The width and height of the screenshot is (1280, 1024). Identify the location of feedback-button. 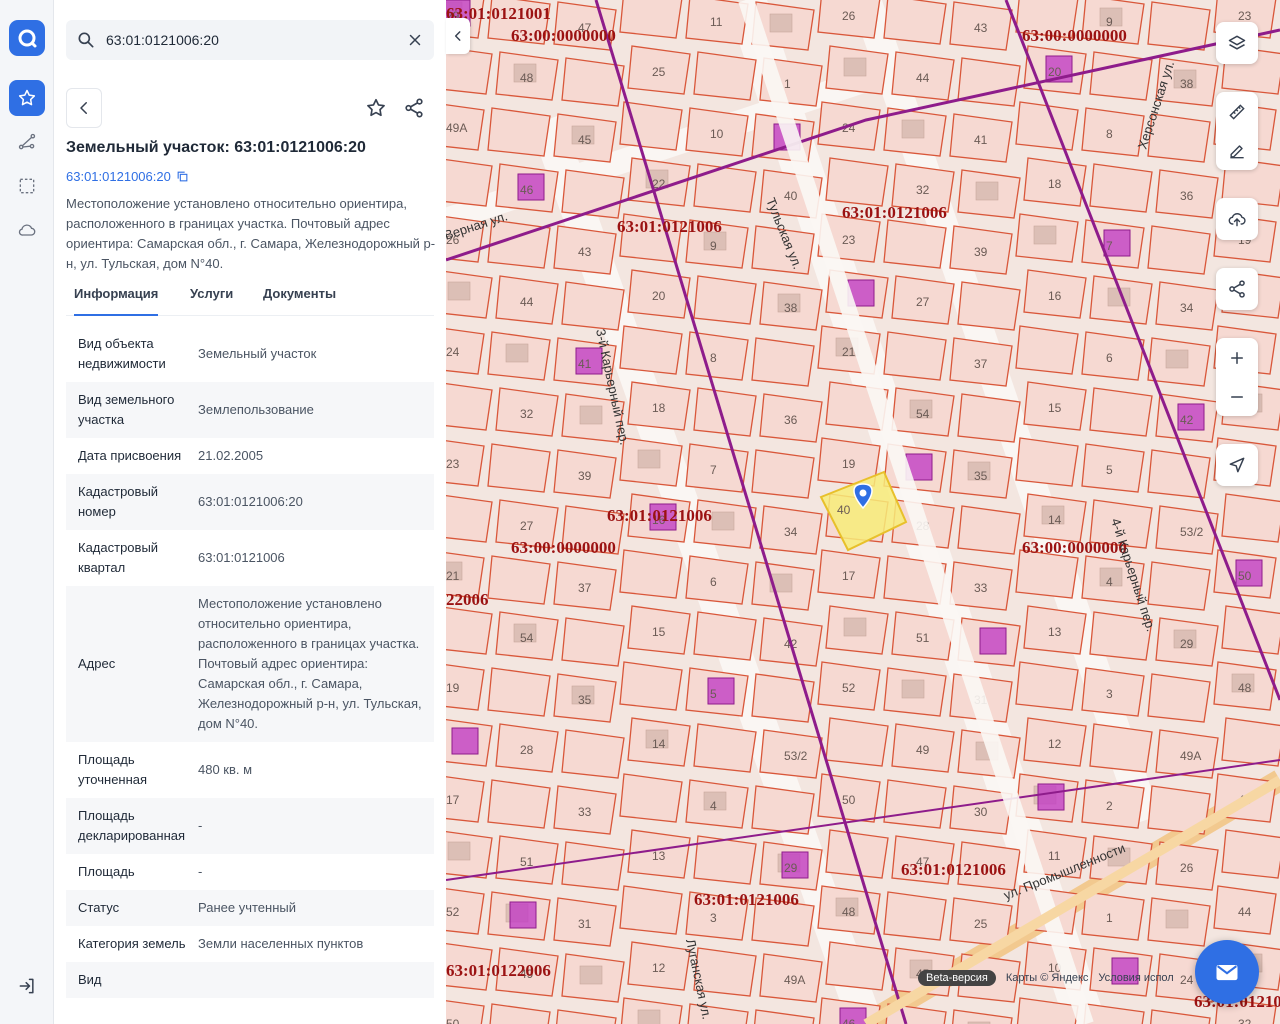
(1227, 972).